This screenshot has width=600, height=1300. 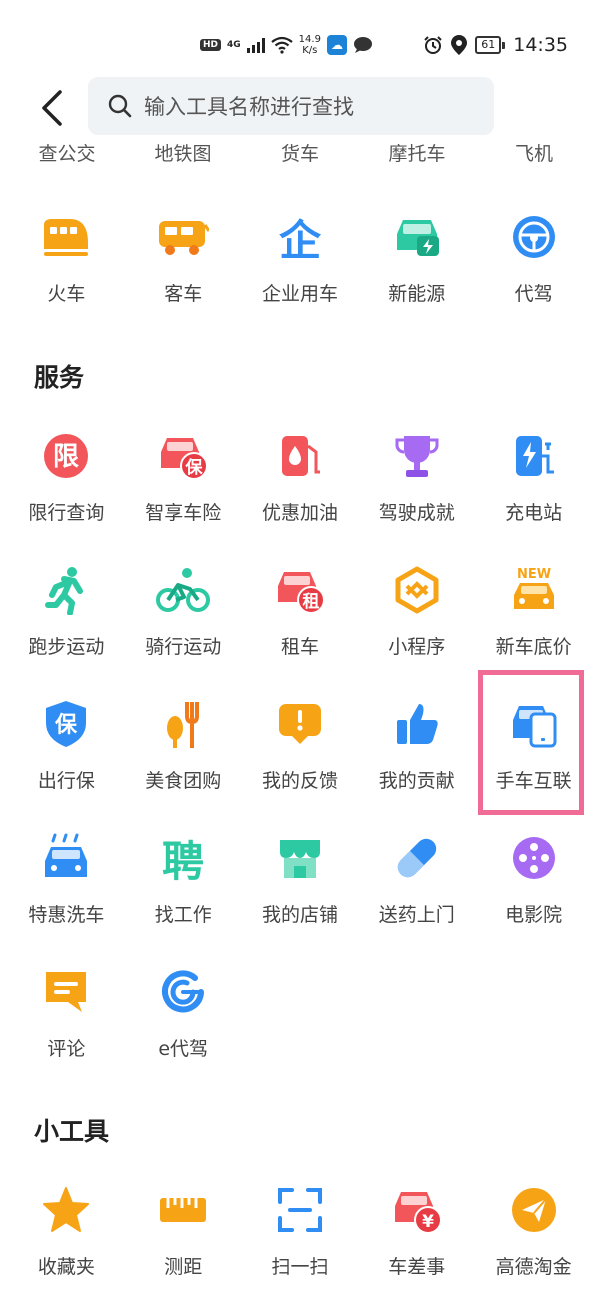 I want to click on services-row-2: 跑步运动 骑行运动 租 租车 小程序 NEW 新车底价, so click(x=300, y=611).